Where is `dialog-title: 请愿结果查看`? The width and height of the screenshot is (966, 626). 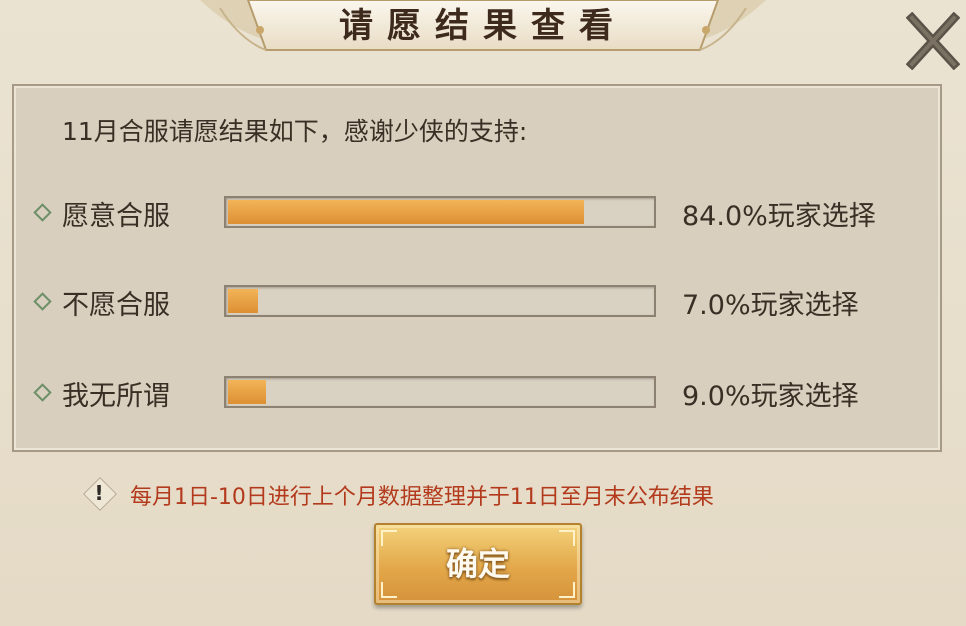
dialog-title: 请愿结果查看 is located at coordinates (483, 26).